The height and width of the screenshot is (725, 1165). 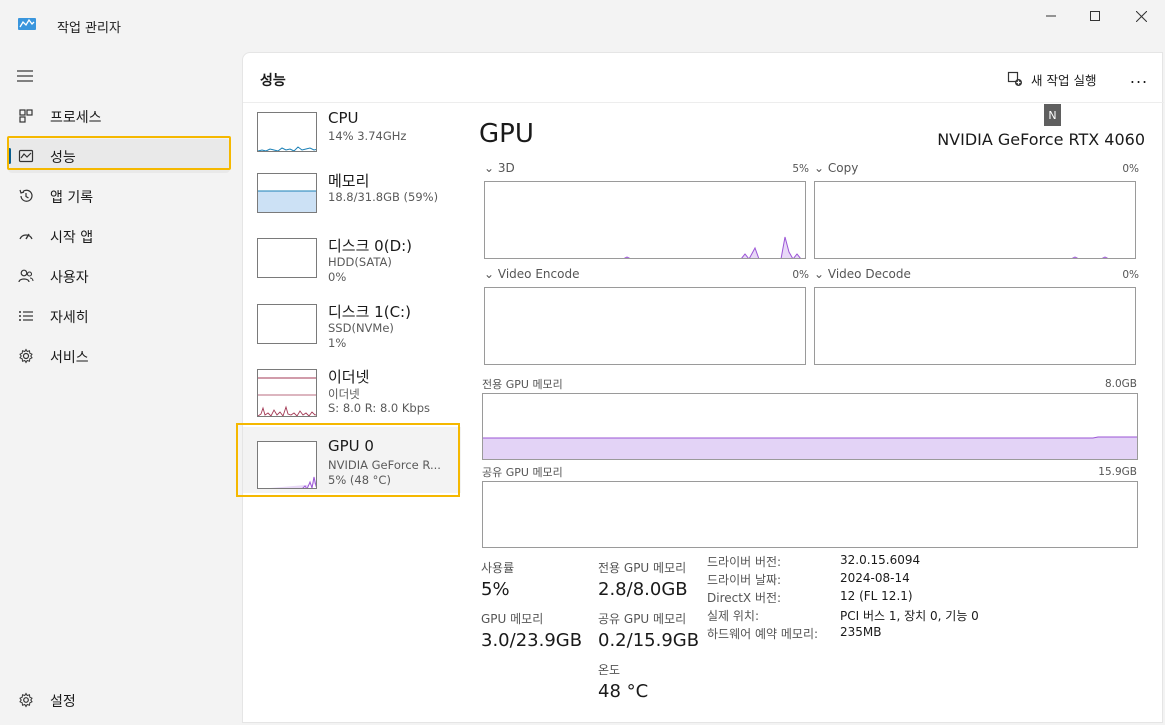 What do you see at coordinates (119, 700) in the screenshot?
I see `nav-item-settings: 설정` at bounding box center [119, 700].